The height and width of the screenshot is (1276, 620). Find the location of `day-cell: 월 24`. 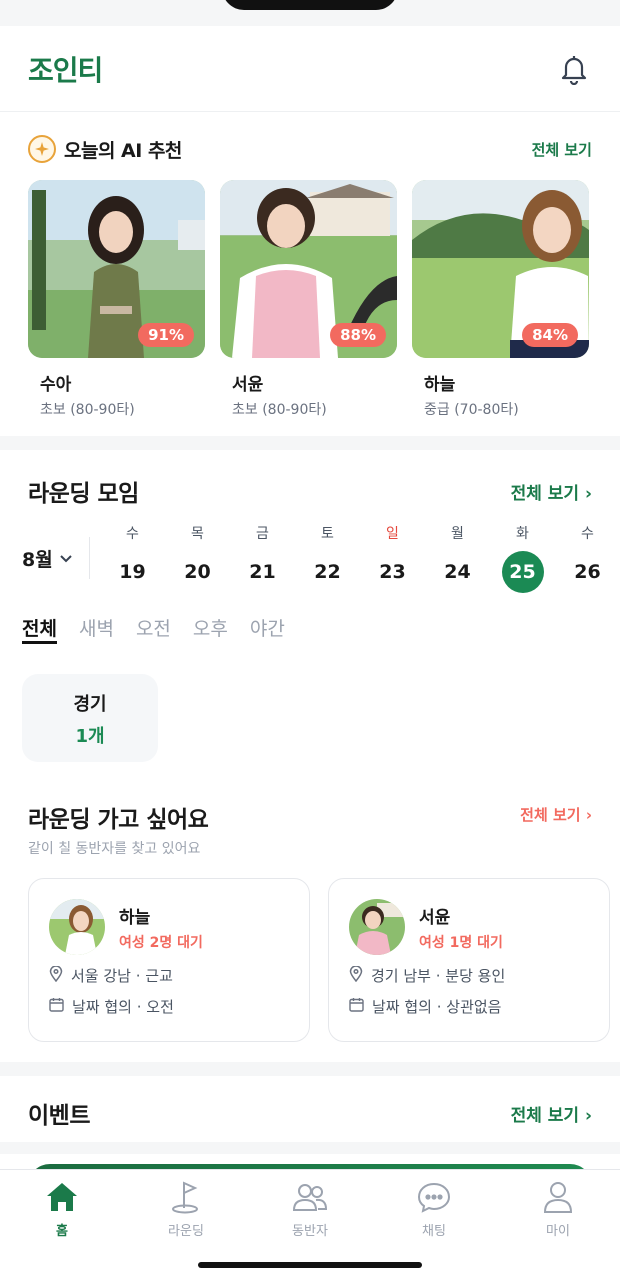

day-cell: 월 24 is located at coordinates (457, 558).